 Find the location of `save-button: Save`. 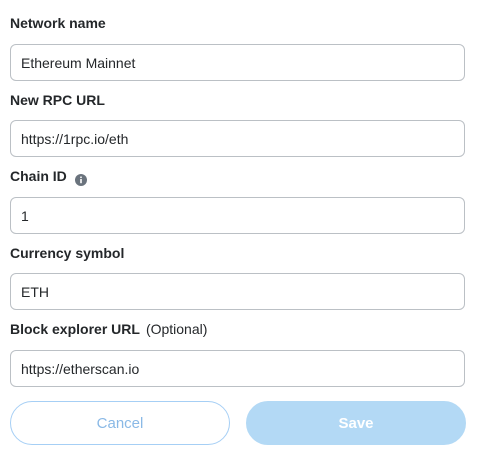

save-button: Save is located at coordinates (356, 423).